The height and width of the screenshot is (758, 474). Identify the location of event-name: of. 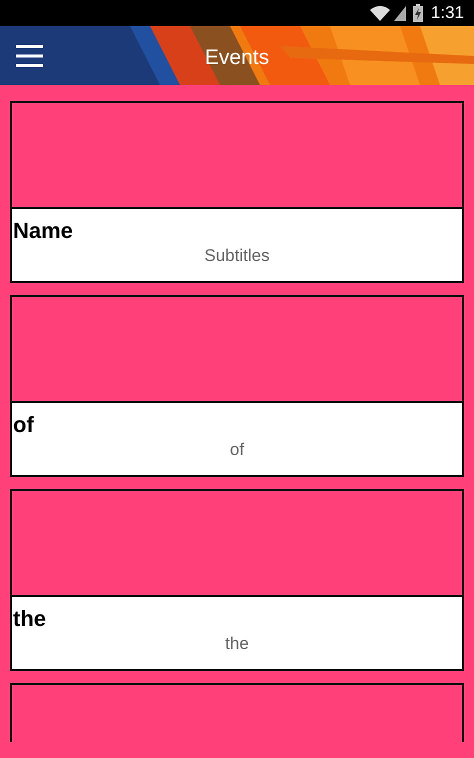
(23, 425).